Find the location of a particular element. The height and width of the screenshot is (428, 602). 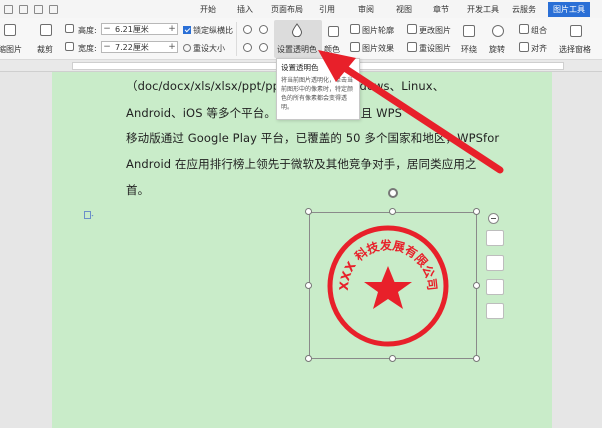

contrast-down-icon is located at coordinates (263, 47).